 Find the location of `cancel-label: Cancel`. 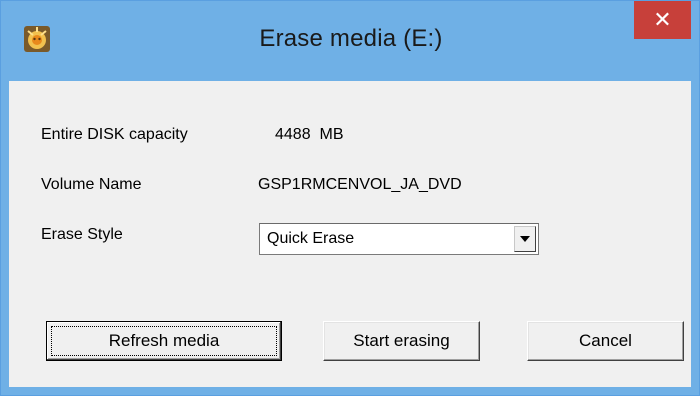

cancel-label: Cancel is located at coordinates (605, 340).